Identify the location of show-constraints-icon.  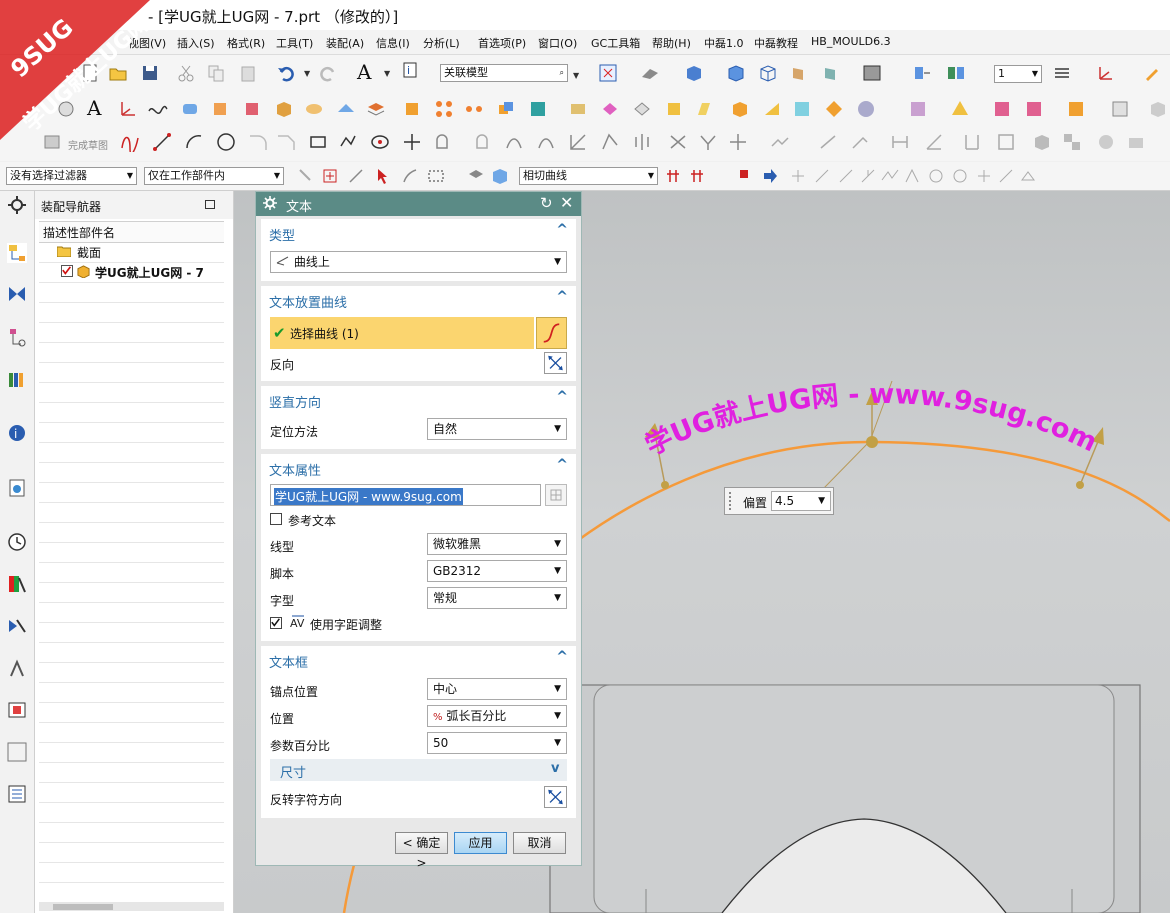
(738, 142).